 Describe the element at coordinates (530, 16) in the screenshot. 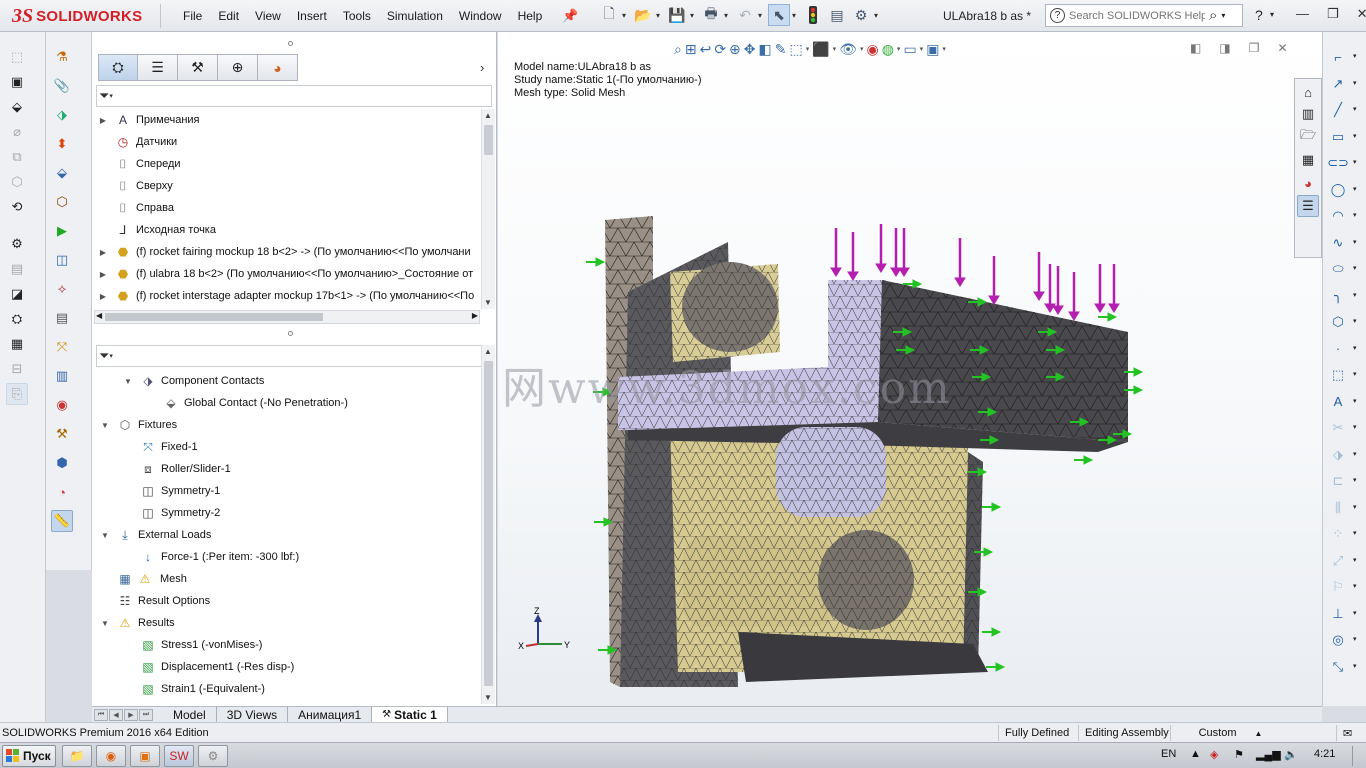

I see `menu-help: Help` at that location.